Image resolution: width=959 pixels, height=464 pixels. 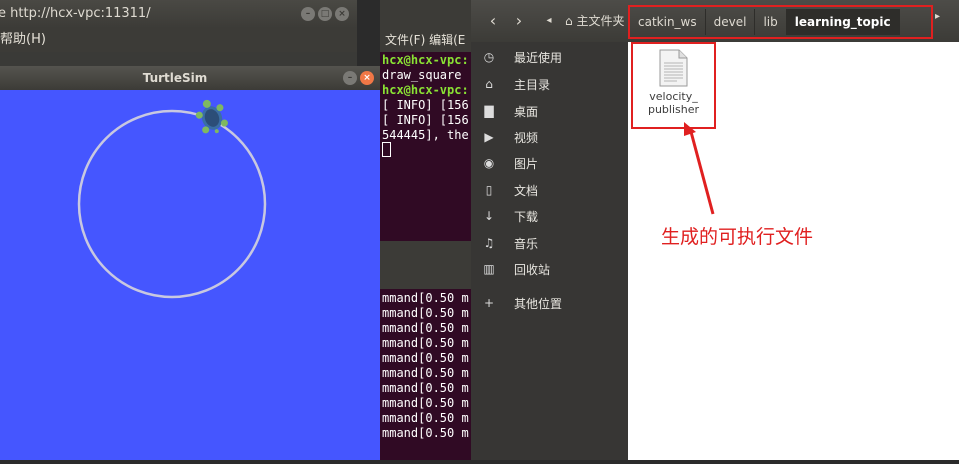 What do you see at coordinates (489, 163) in the screenshot?
I see `camera-icon: ◉` at bounding box center [489, 163].